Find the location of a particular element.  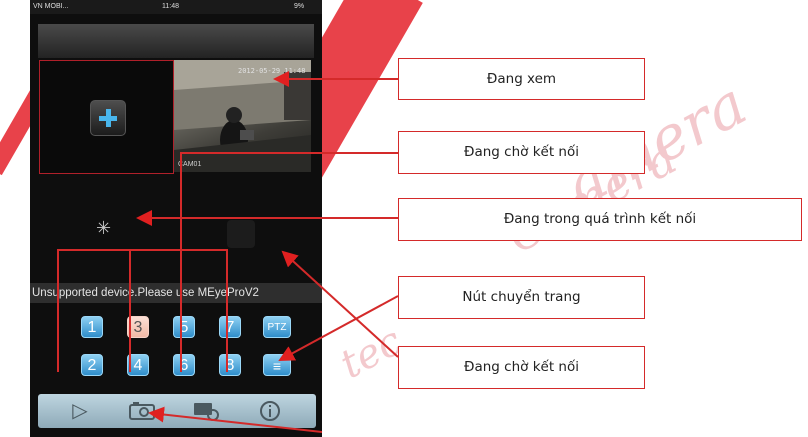

callout-page-switch-button: Nút chuyển trang is located at coordinates (521, 297).